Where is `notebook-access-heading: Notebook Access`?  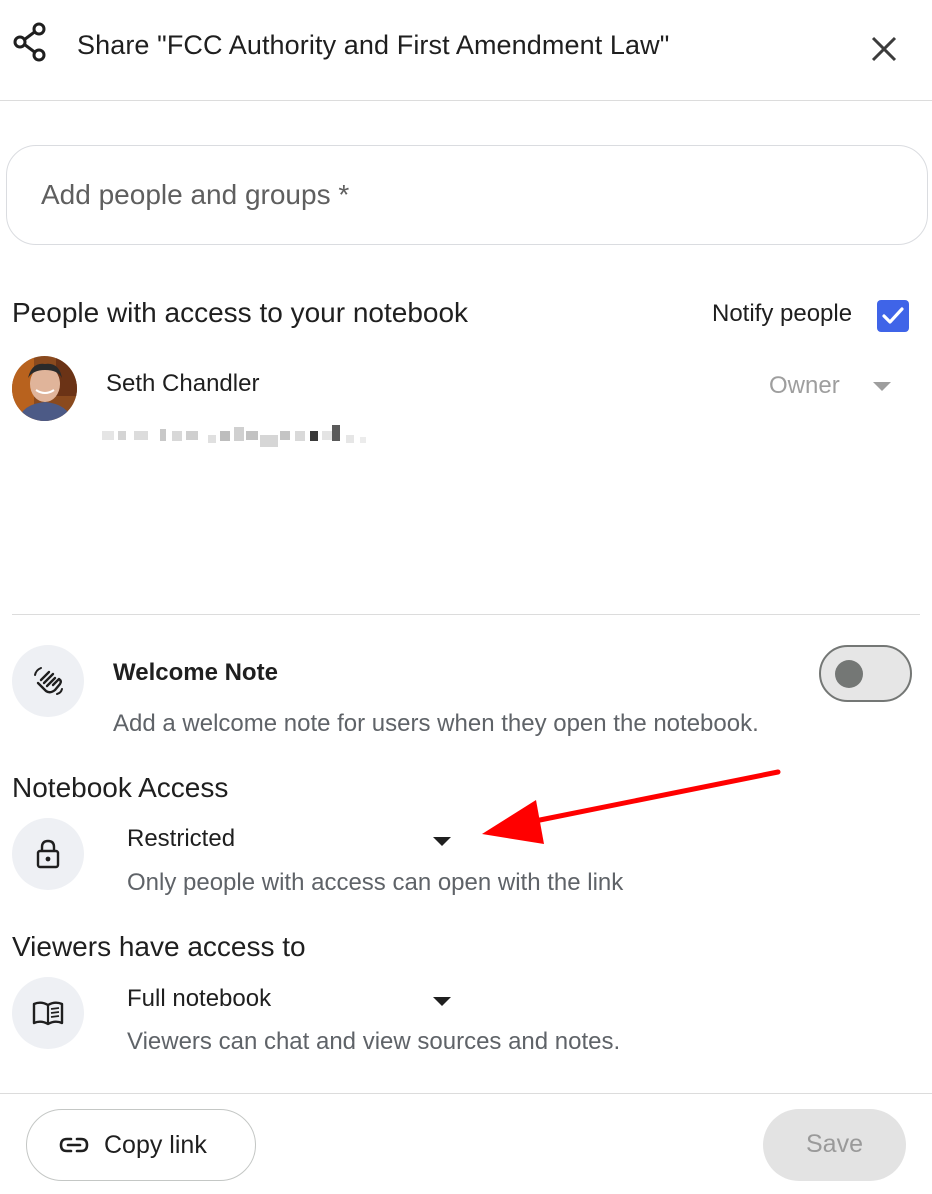 notebook-access-heading: Notebook Access is located at coordinates (120, 787).